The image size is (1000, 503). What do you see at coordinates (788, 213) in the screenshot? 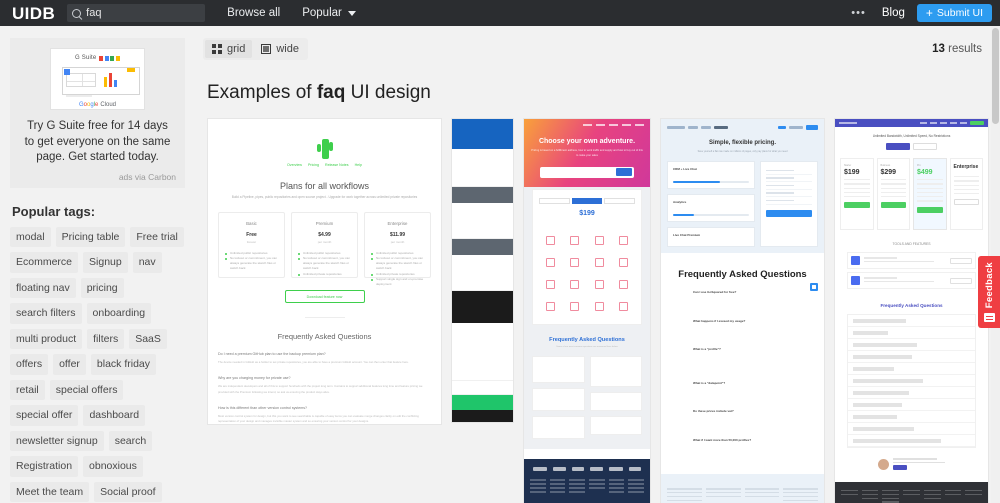
I see `calc-cta` at bounding box center [788, 213].